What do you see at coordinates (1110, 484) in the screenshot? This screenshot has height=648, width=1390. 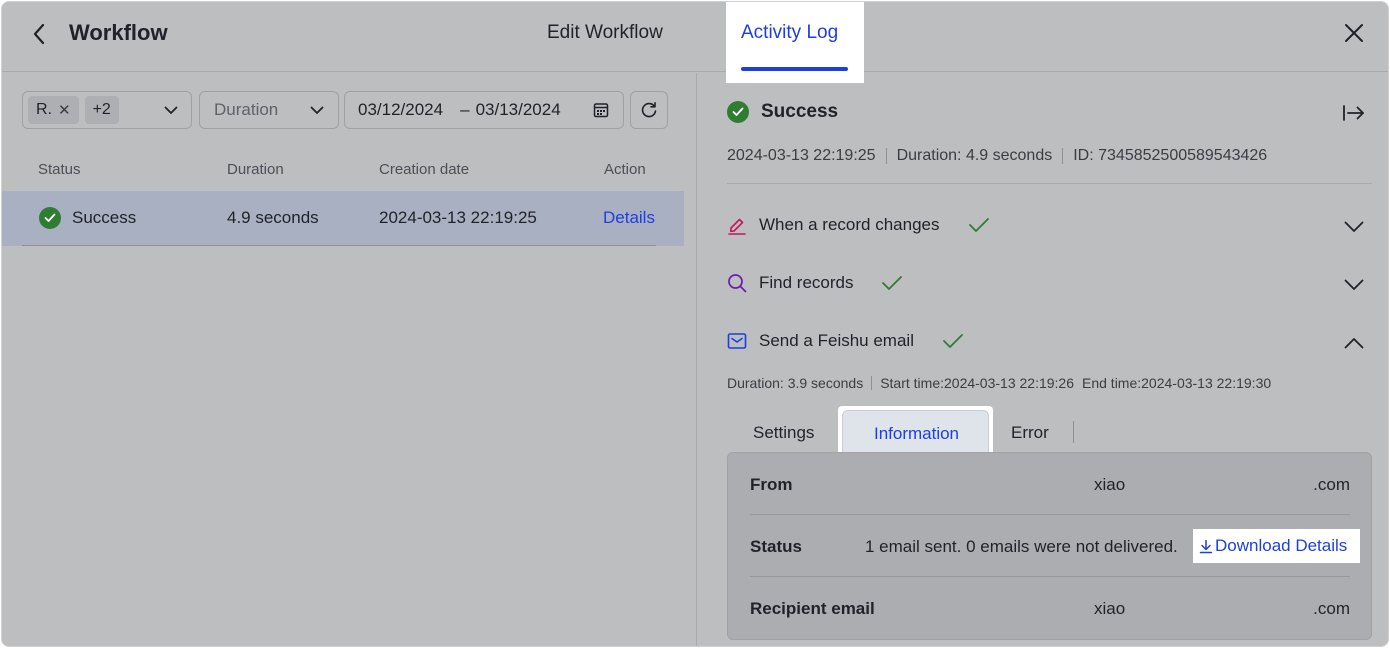 I see `info-from-user: xiao` at bounding box center [1110, 484].